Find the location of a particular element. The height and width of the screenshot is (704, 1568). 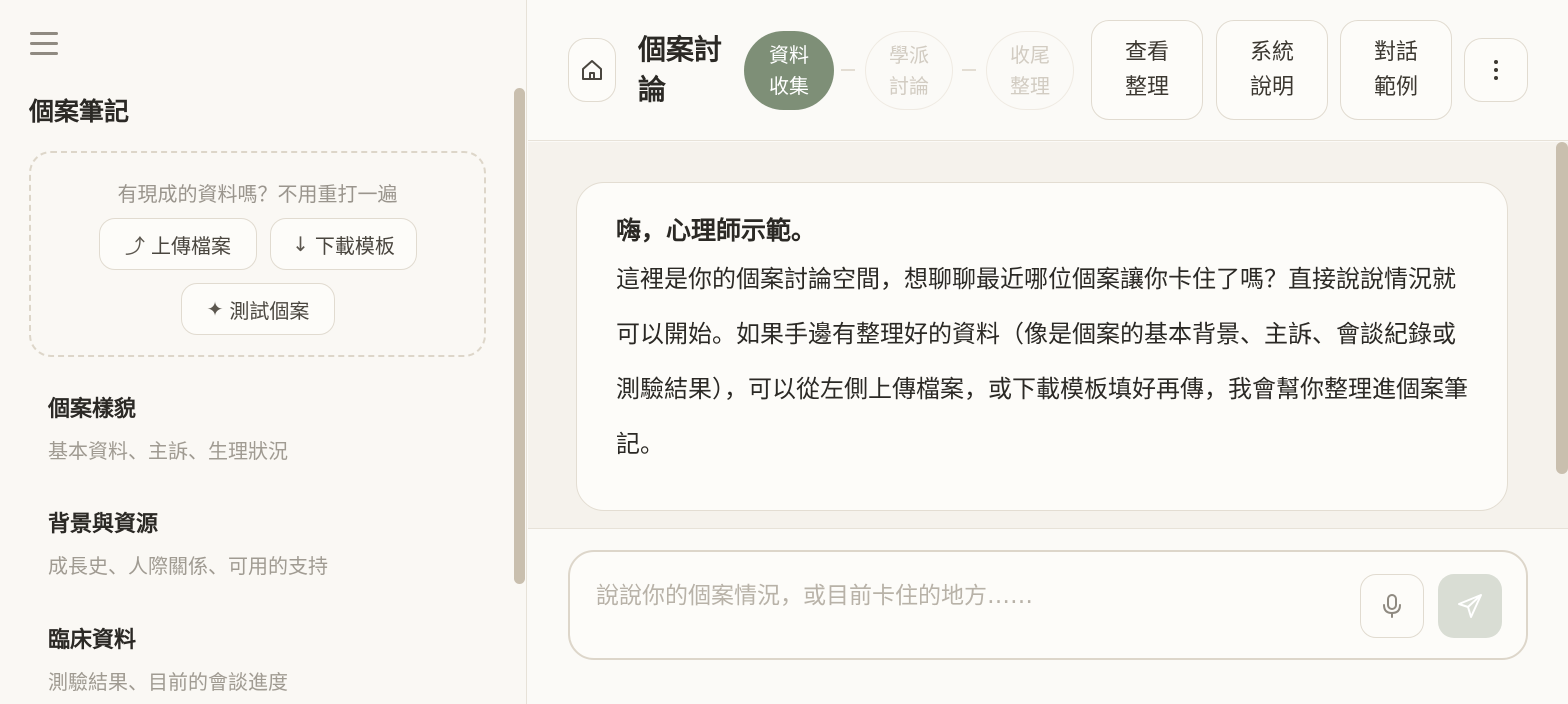

section-title: 個案樣貌 is located at coordinates (92, 409).